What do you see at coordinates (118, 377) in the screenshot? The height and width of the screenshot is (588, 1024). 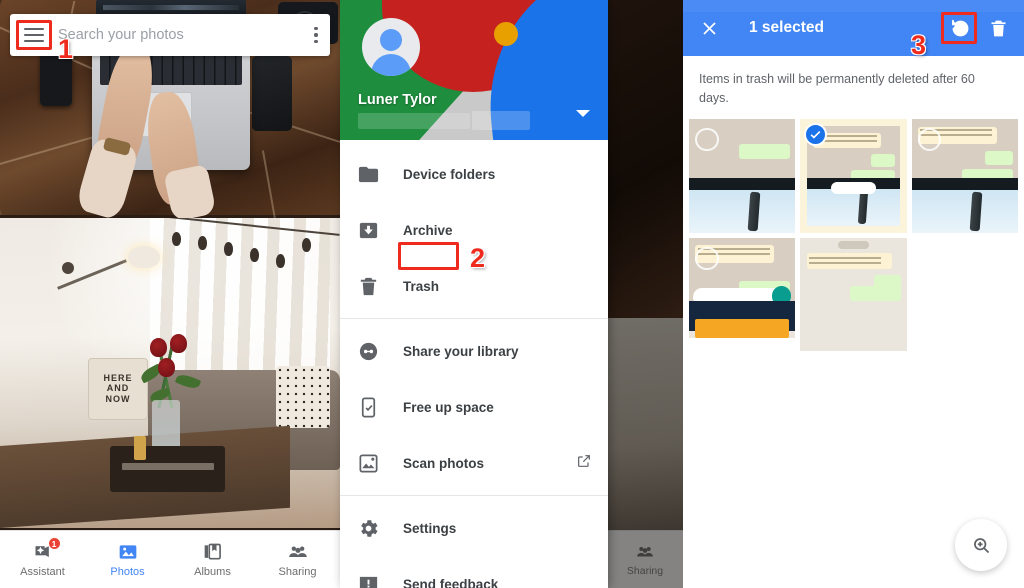 I see `pillow-line-1: HERE` at bounding box center [118, 377].